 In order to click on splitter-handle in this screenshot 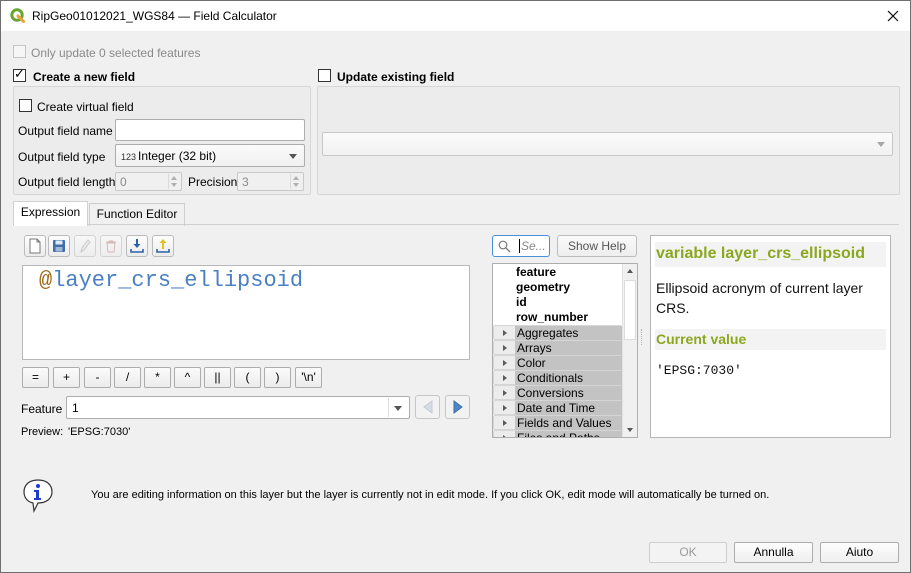, I will do `click(642, 337)`.